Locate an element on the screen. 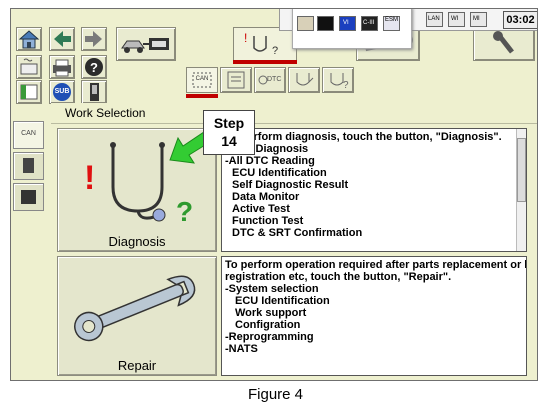 The image size is (551, 414). tools-button is located at coordinates (504, 44).